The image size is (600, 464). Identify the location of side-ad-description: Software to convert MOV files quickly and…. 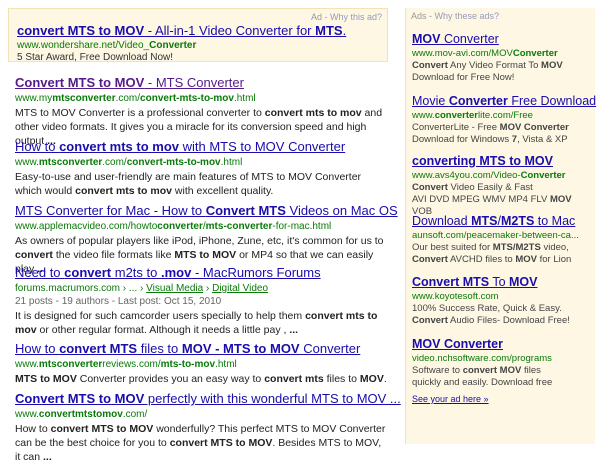
(482, 376).